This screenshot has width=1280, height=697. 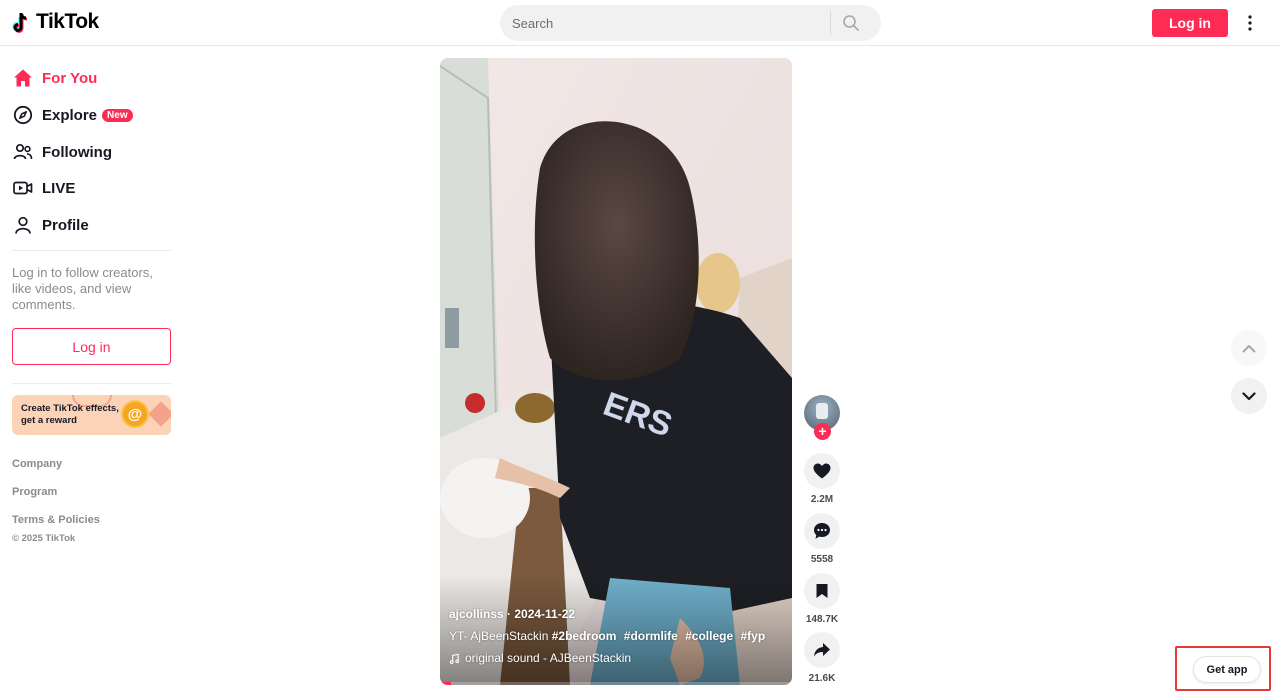 I want to click on live-camera-icon, so click(x=23, y=188).